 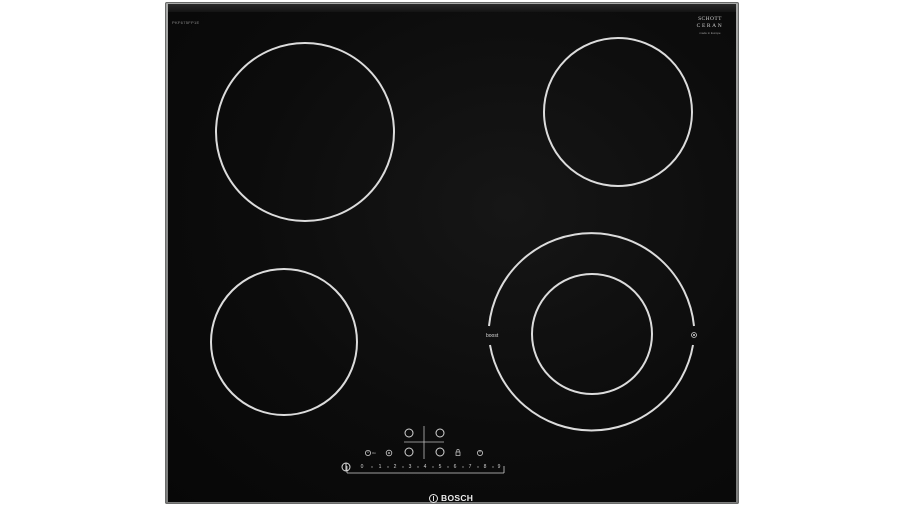 I want to click on cooking-zone-dual-outer-arc-top, so click(x=591, y=279).